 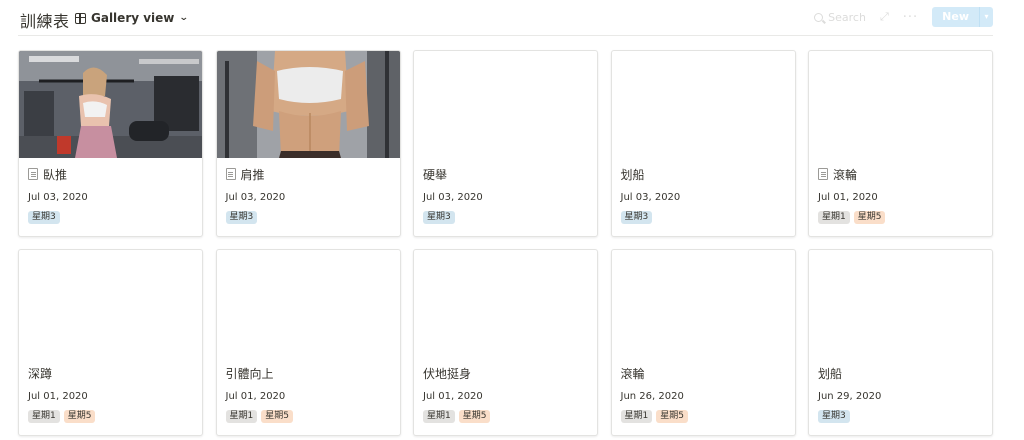 What do you see at coordinates (703, 143) in the screenshot?
I see `gallery-card: 划船 Jul 03, 2020 星期3` at bounding box center [703, 143].